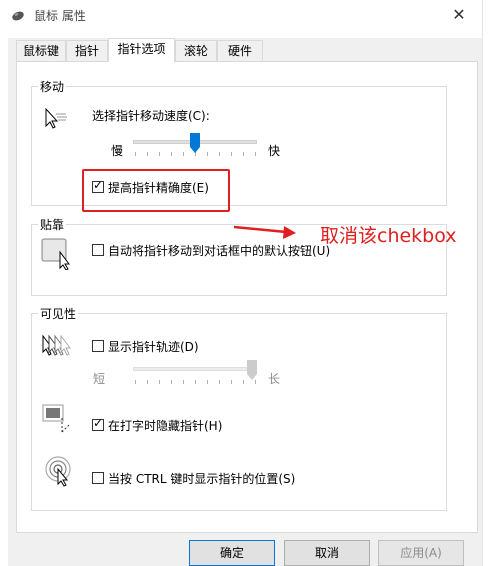 This screenshot has height=566, width=492. What do you see at coordinates (459, 15) in the screenshot?
I see `close-button: ✕` at bounding box center [459, 15].